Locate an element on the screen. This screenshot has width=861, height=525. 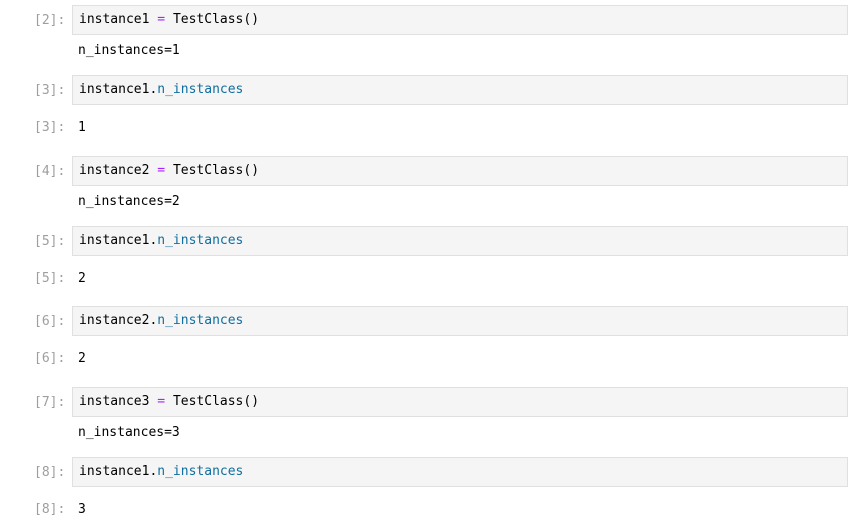
stdout-text: n_instances=1 is located at coordinates (129, 50).